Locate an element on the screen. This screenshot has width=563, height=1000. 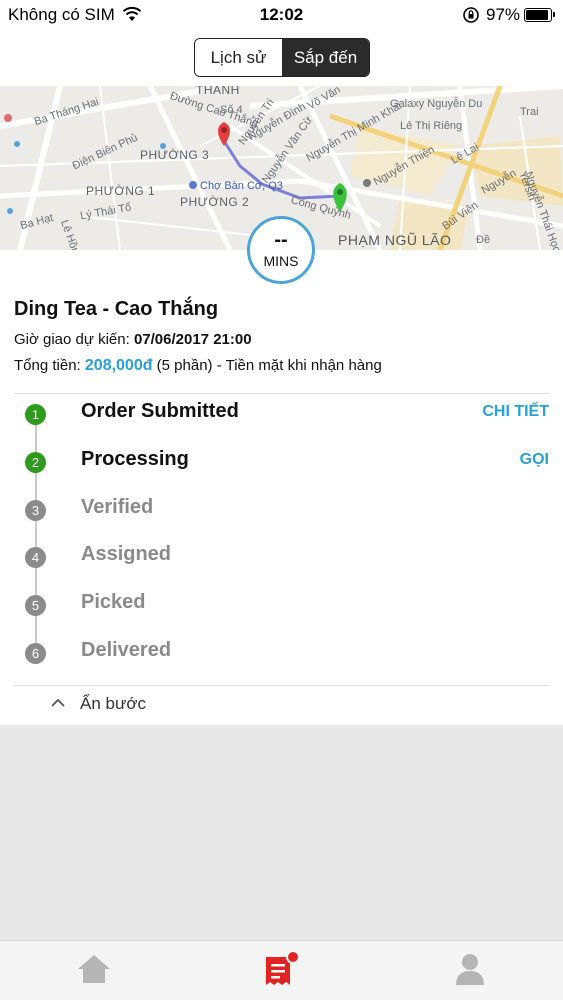
status-bar: Không có SIM 12:02 97% is located at coordinates (281, 15).